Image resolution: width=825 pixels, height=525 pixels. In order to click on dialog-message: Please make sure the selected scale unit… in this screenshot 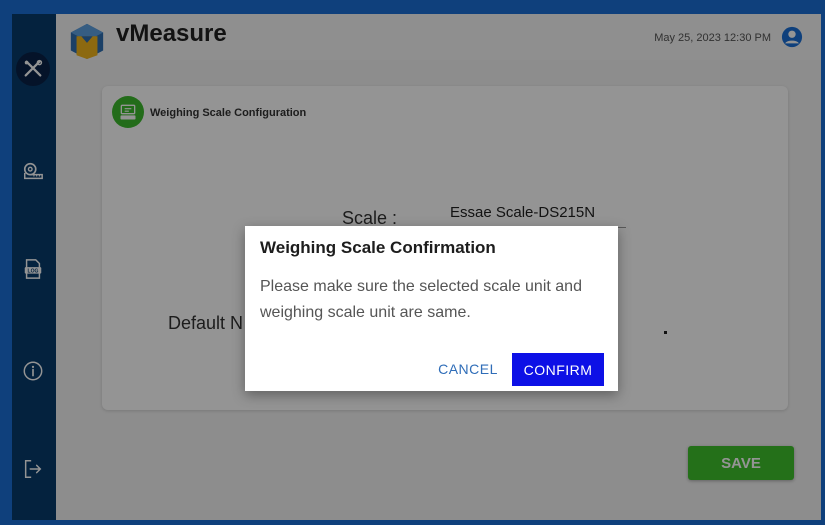, I will do `click(421, 299)`.